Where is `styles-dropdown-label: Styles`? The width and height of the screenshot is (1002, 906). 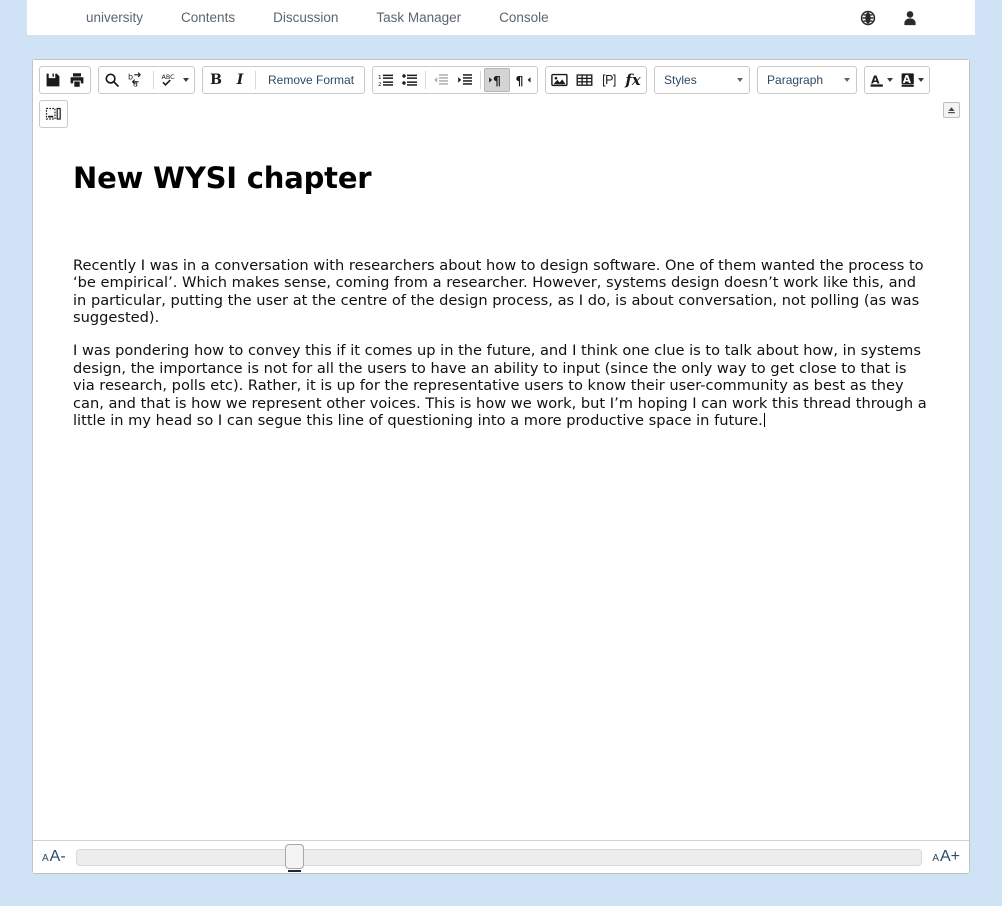
styles-dropdown-label: Styles is located at coordinates (680, 80).